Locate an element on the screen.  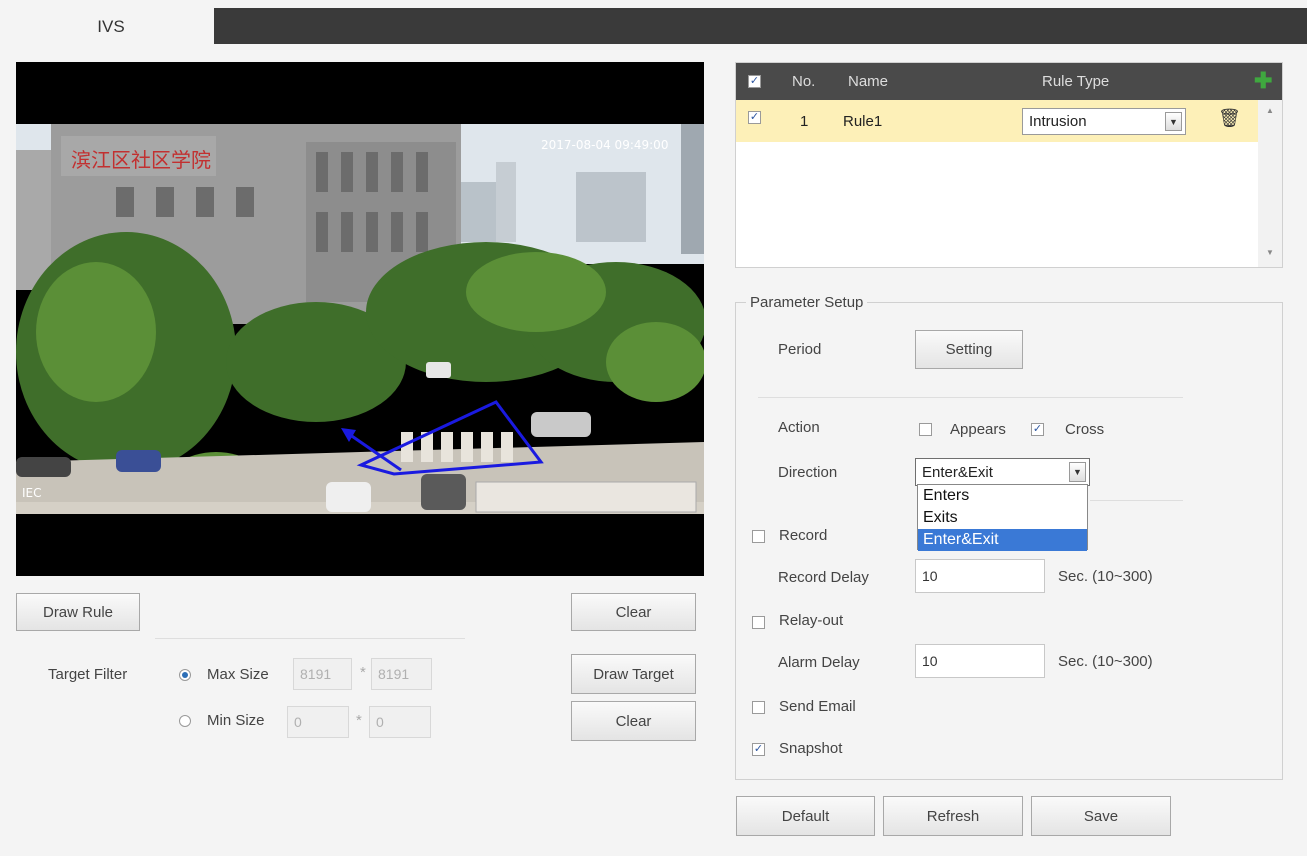
save-button: Save is located at coordinates (1101, 816).